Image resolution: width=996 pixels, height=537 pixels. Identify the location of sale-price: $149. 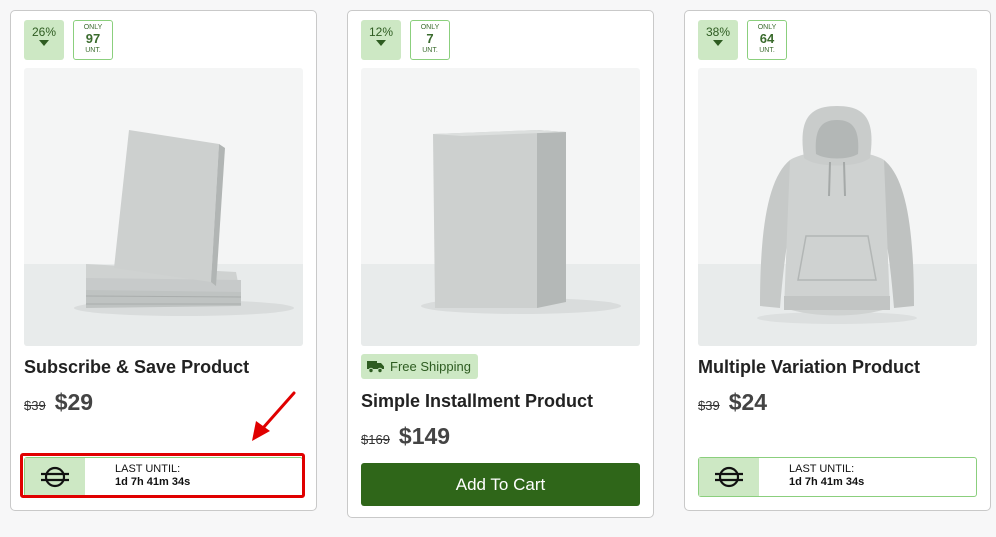
(424, 436).